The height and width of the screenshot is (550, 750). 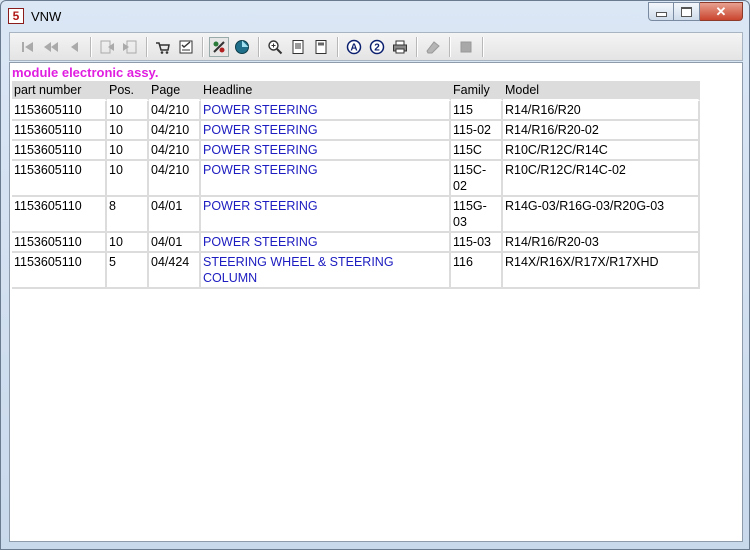 What do you see at coordinates (175, 271) in the screenshot?
I see `cell-page: 04/424` at bounding box center [175, 271].